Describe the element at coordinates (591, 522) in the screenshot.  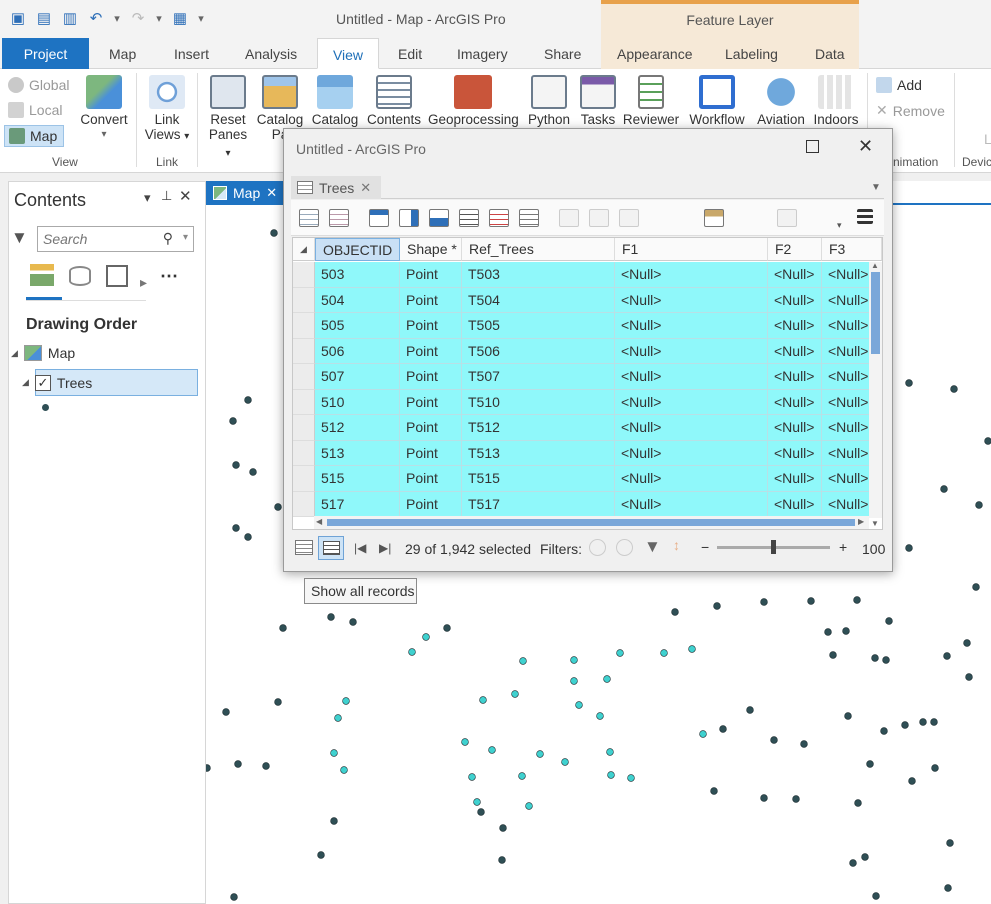
I see `horizontal-scroll-thumb` at that location.